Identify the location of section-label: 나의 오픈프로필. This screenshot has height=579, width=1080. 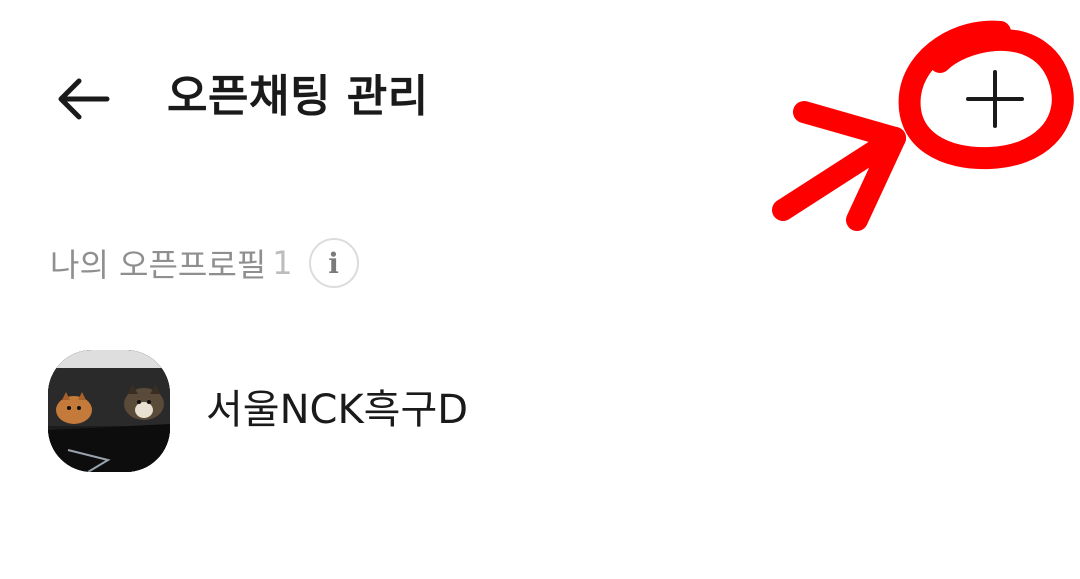
(158, 265).